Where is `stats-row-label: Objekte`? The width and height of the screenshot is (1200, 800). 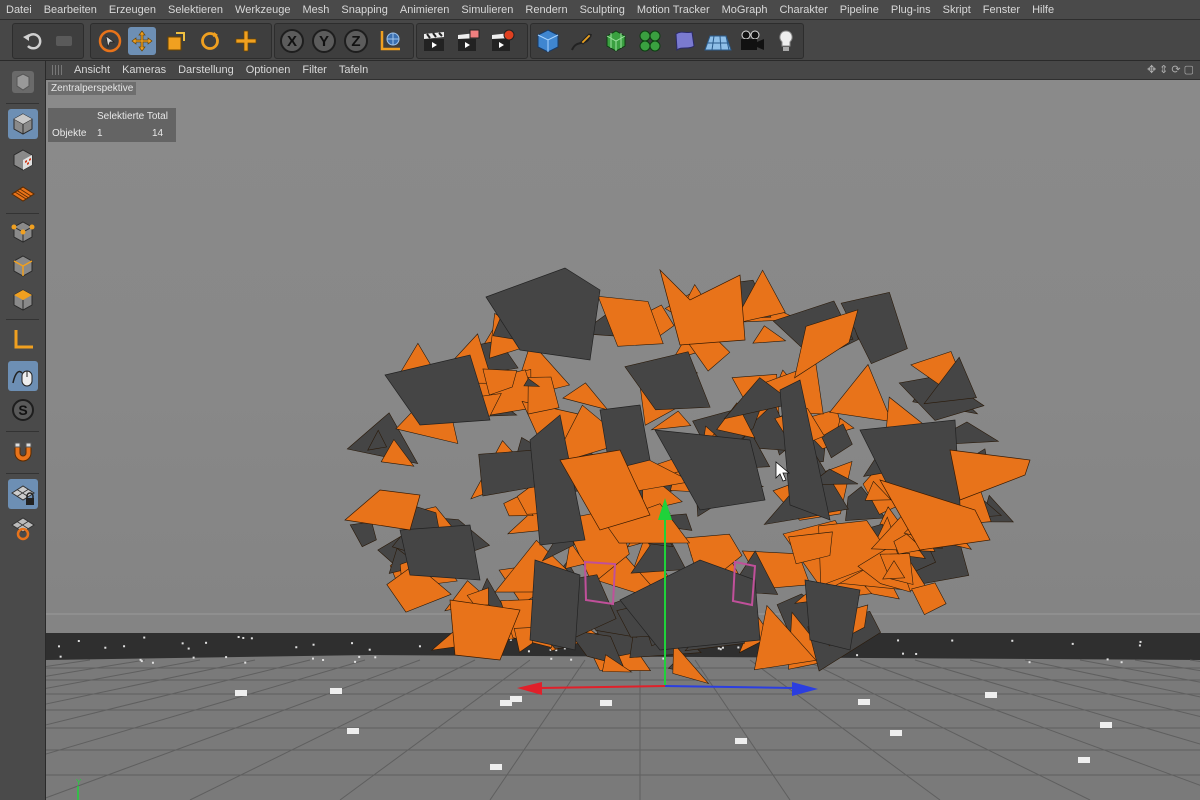
stats-row-label: Objekte is located at coordinates (69, 133).